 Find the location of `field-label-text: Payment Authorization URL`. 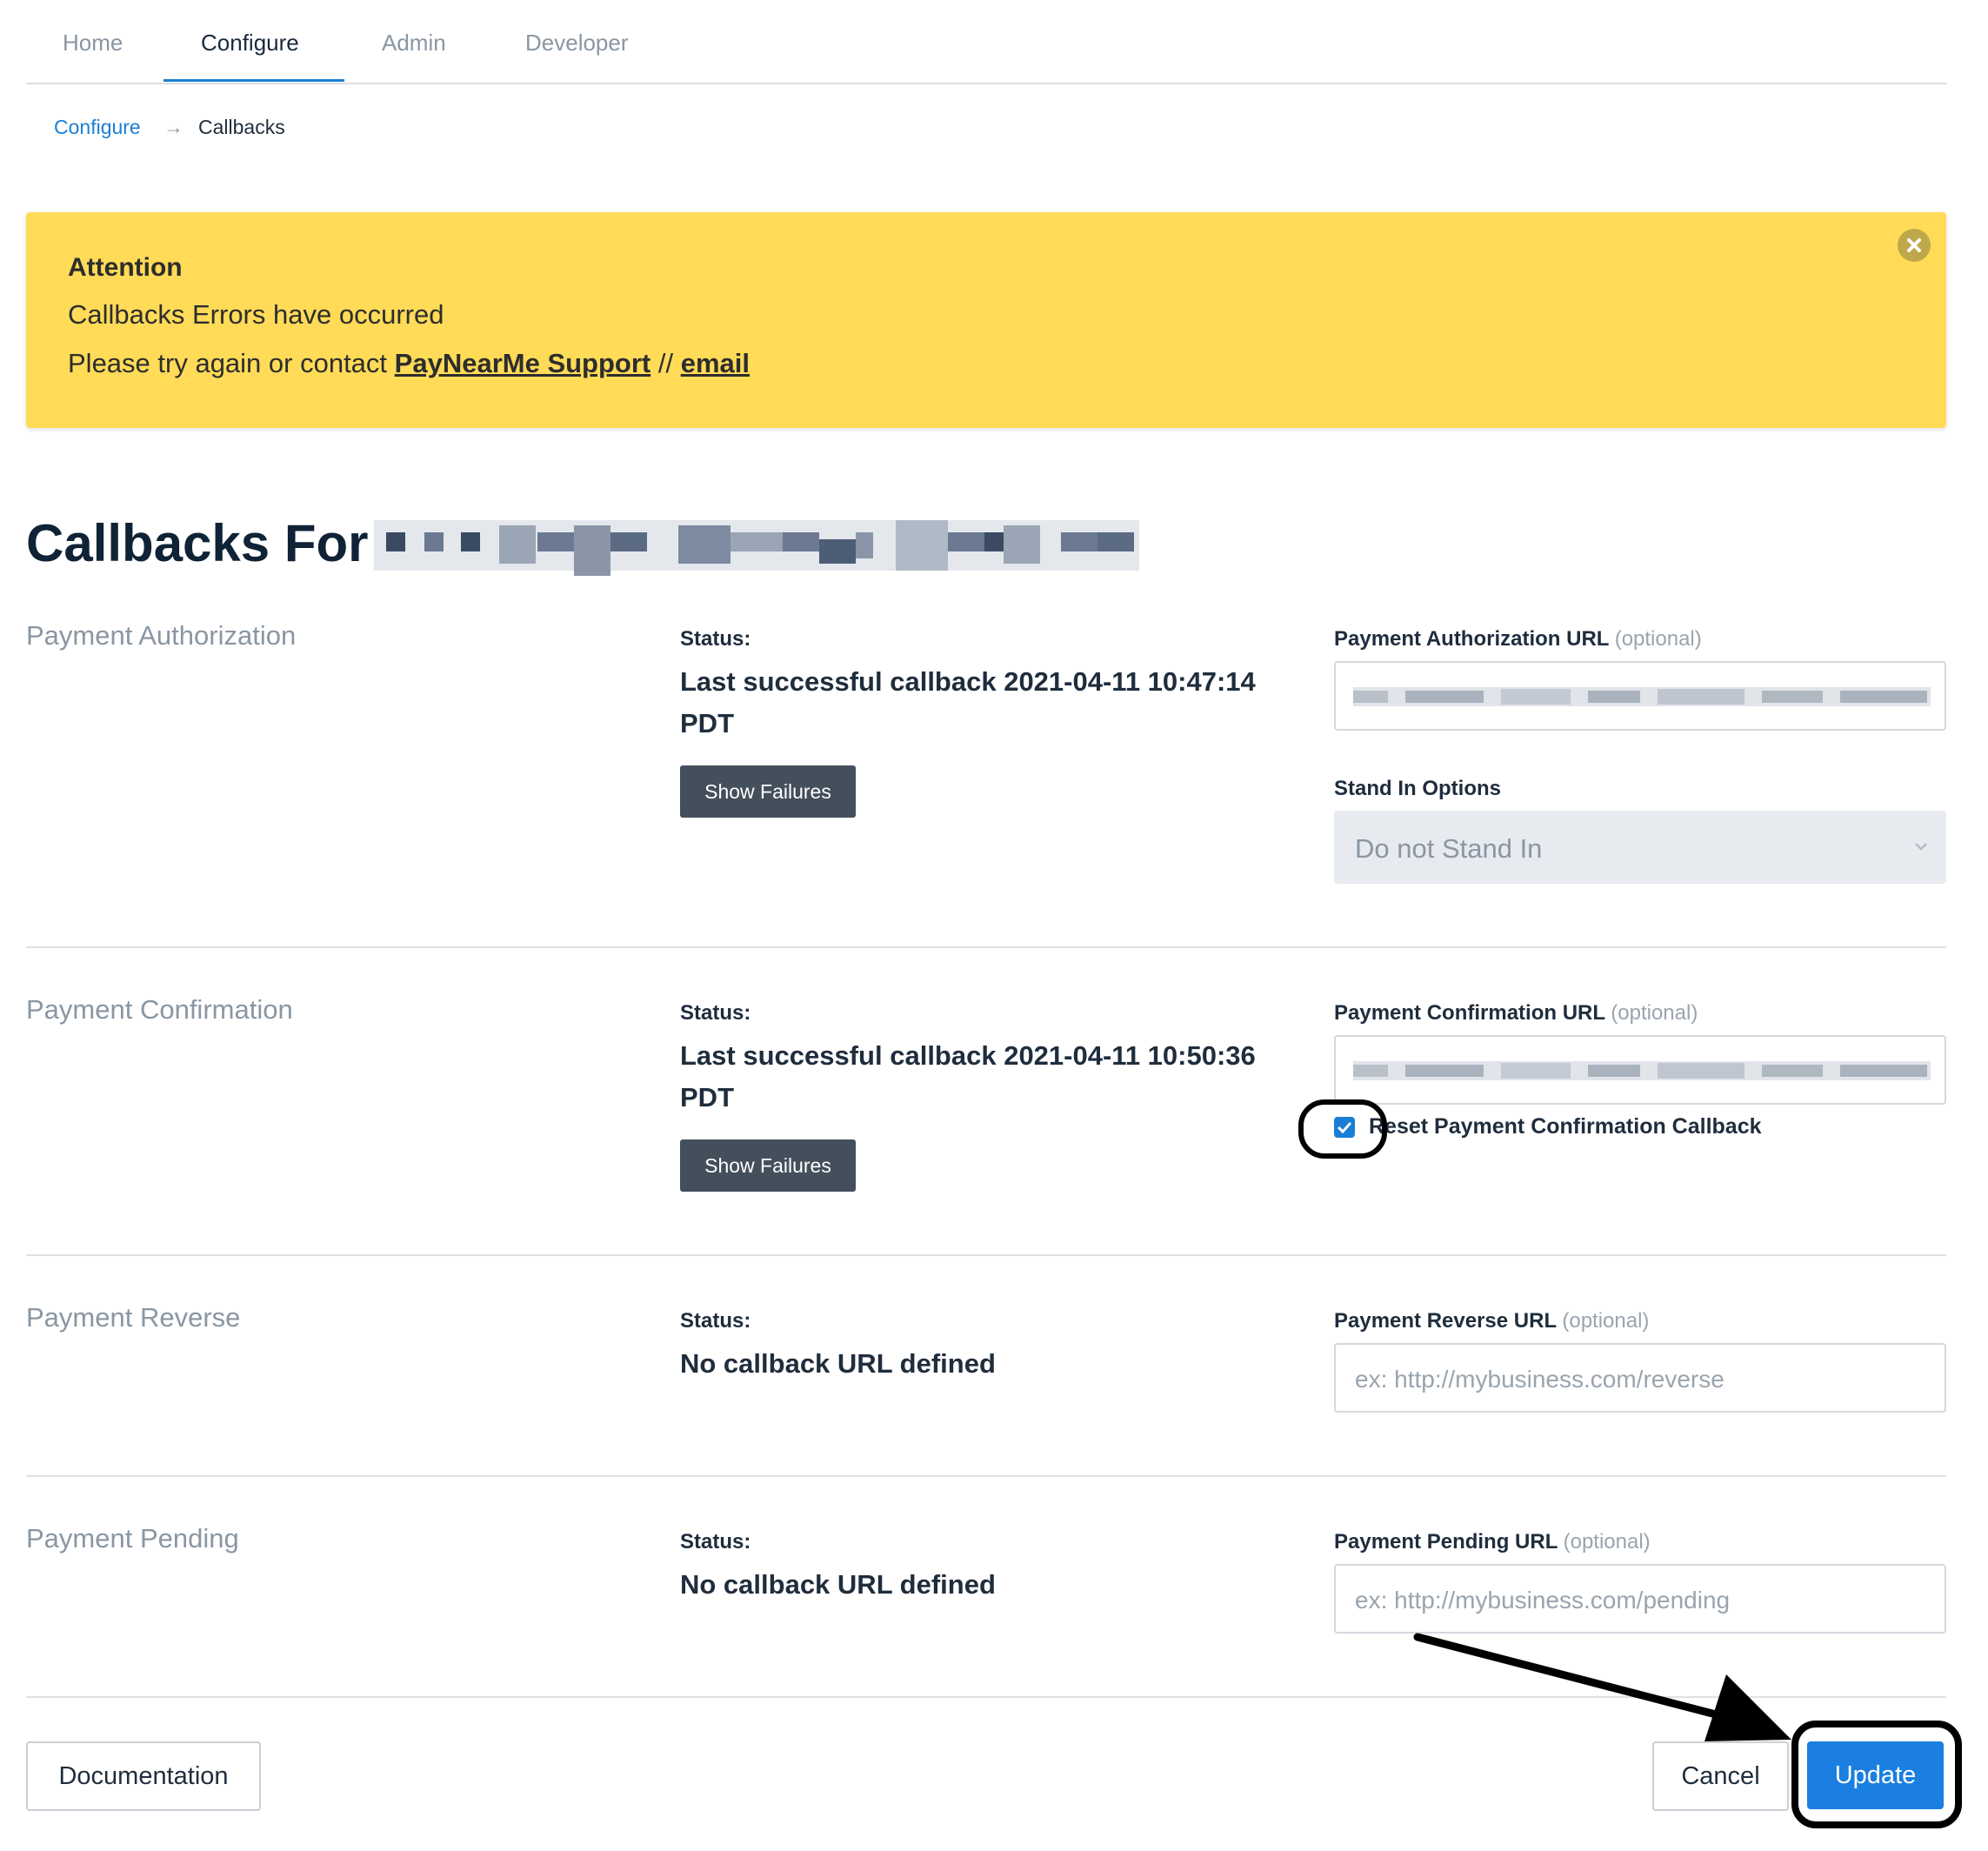

field-label-text: Payment Authorization URL is located at coordinates (1472, 639).